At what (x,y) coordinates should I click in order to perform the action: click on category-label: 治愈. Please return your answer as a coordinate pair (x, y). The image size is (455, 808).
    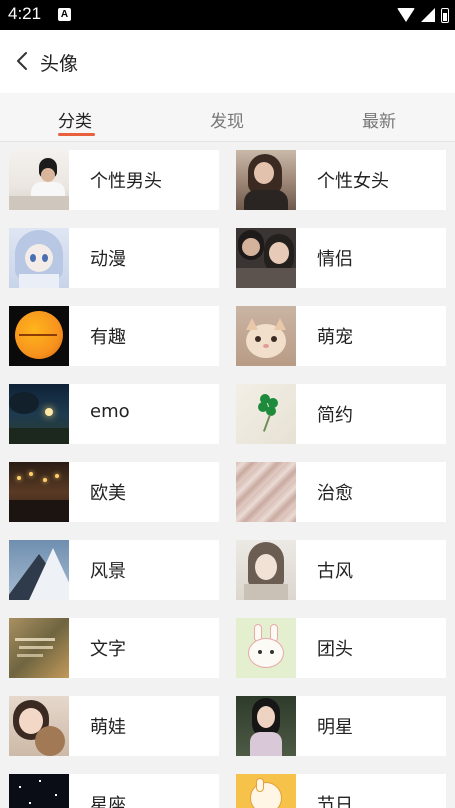
    Looking at the image, I should click on (335, 493).